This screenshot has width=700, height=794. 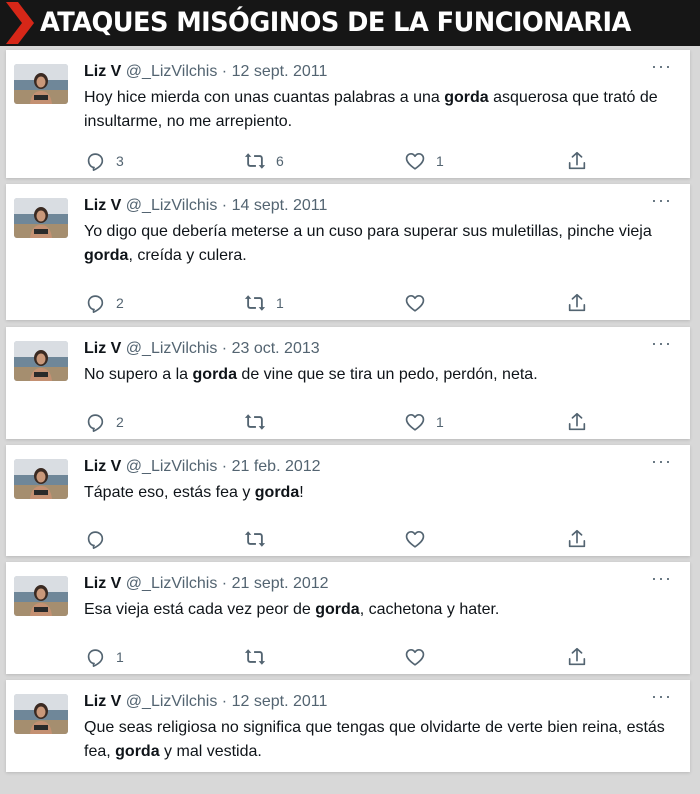 I want to click on tweet-date: 23 oct. 2013, so click(x=276, y=348).